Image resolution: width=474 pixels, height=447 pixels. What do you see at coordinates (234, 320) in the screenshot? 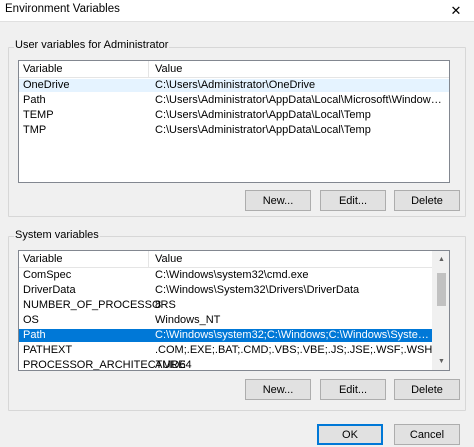
I see `system-row-os: OS Windows_NT` at bounding box center [234, 320].